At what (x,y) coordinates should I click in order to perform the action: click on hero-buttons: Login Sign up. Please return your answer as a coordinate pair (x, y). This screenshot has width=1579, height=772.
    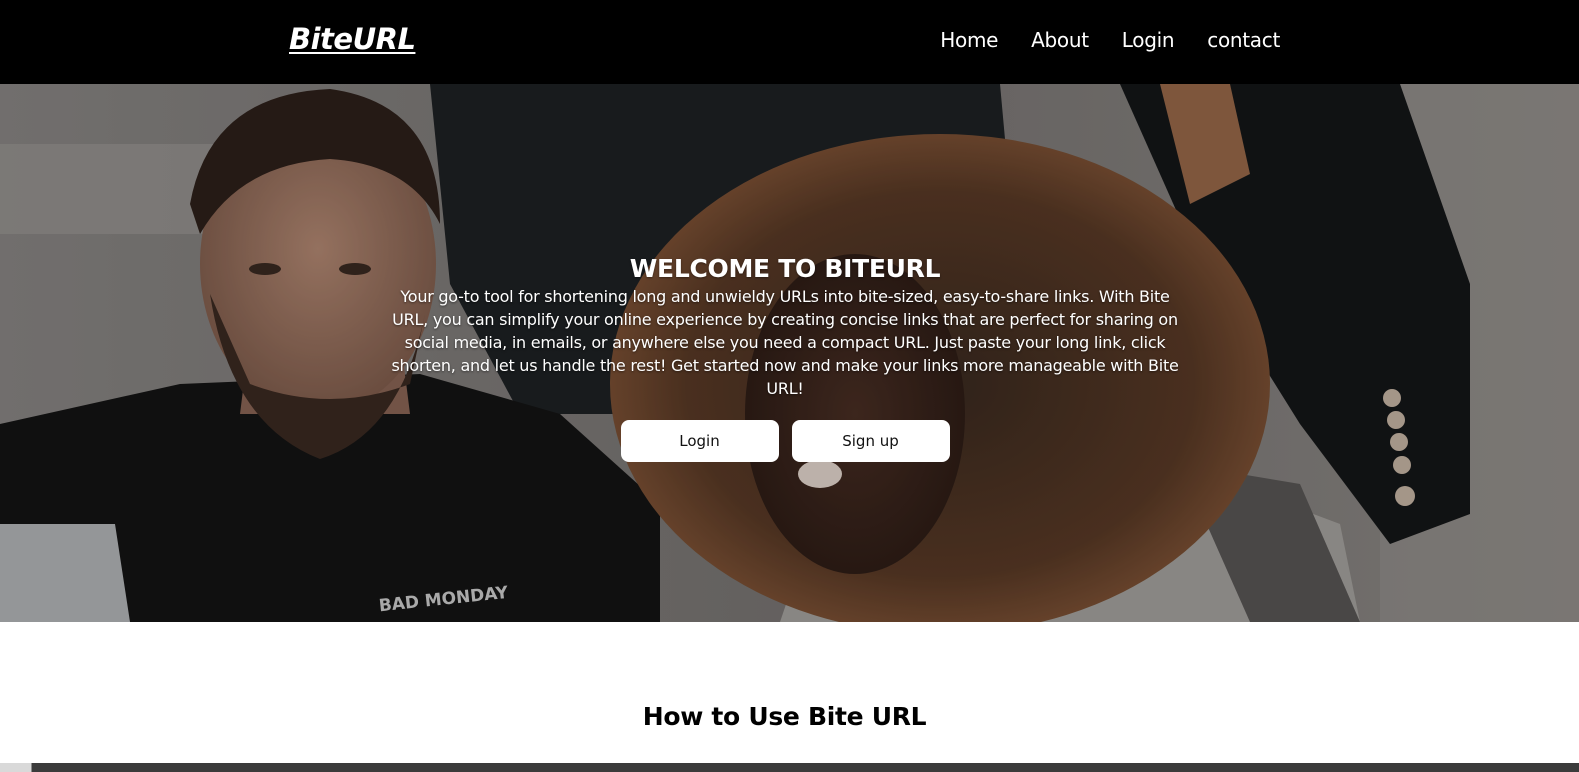
    Looking at the image, I should click on (785, 441).